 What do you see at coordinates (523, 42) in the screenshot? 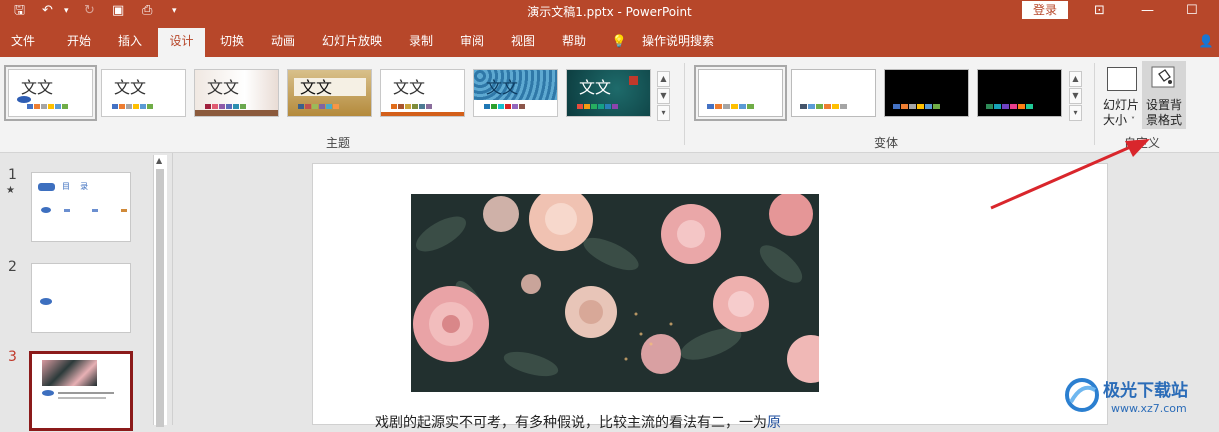
I see `tab-view: 视图` at bounding box center [523, 42].